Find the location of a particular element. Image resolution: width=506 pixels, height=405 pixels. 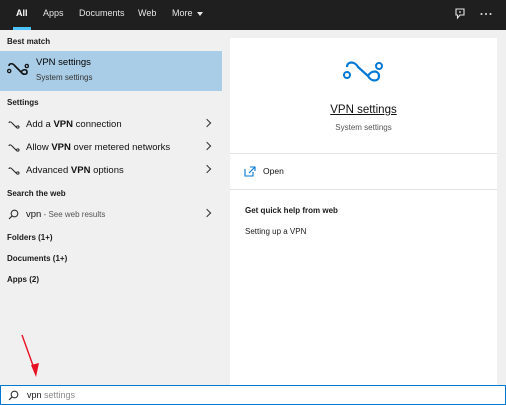

web-query: vpn is located at coordinates (34, 214).